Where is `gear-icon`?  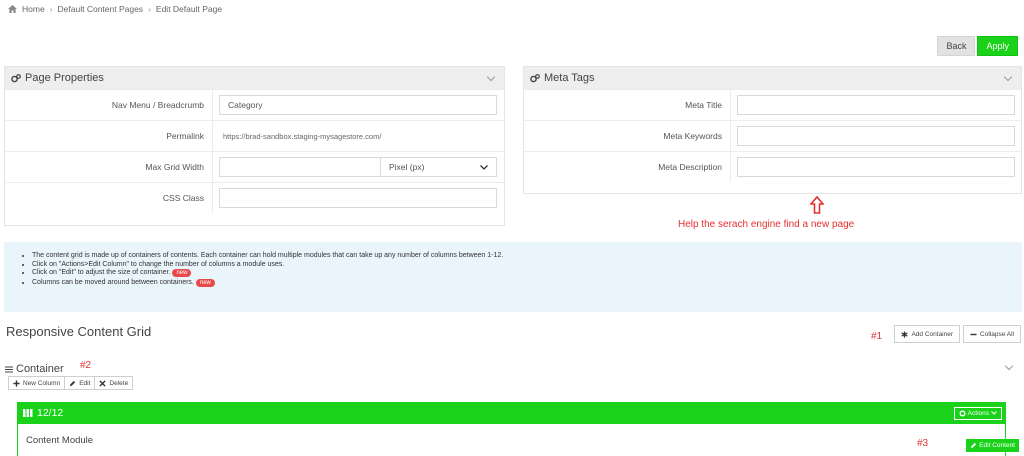
gear-icon is located at coordinates (962, 413).